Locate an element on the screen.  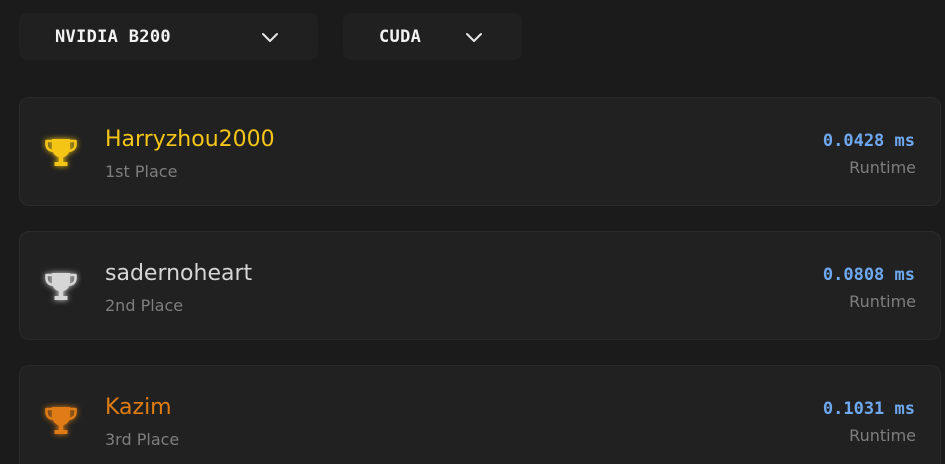
entry-runtime-value: 0.0428 ms is located at coordinates (868, 141).